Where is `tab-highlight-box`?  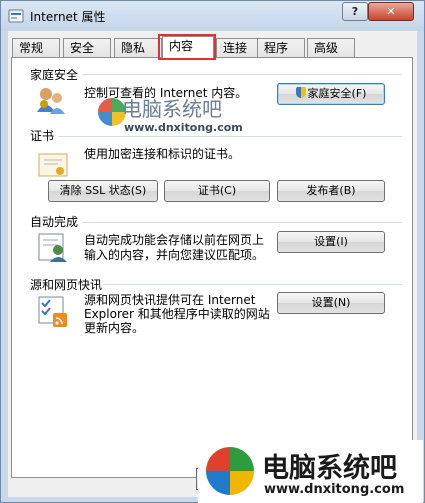
tab-highlight-box is located at coordinates (187, 47).